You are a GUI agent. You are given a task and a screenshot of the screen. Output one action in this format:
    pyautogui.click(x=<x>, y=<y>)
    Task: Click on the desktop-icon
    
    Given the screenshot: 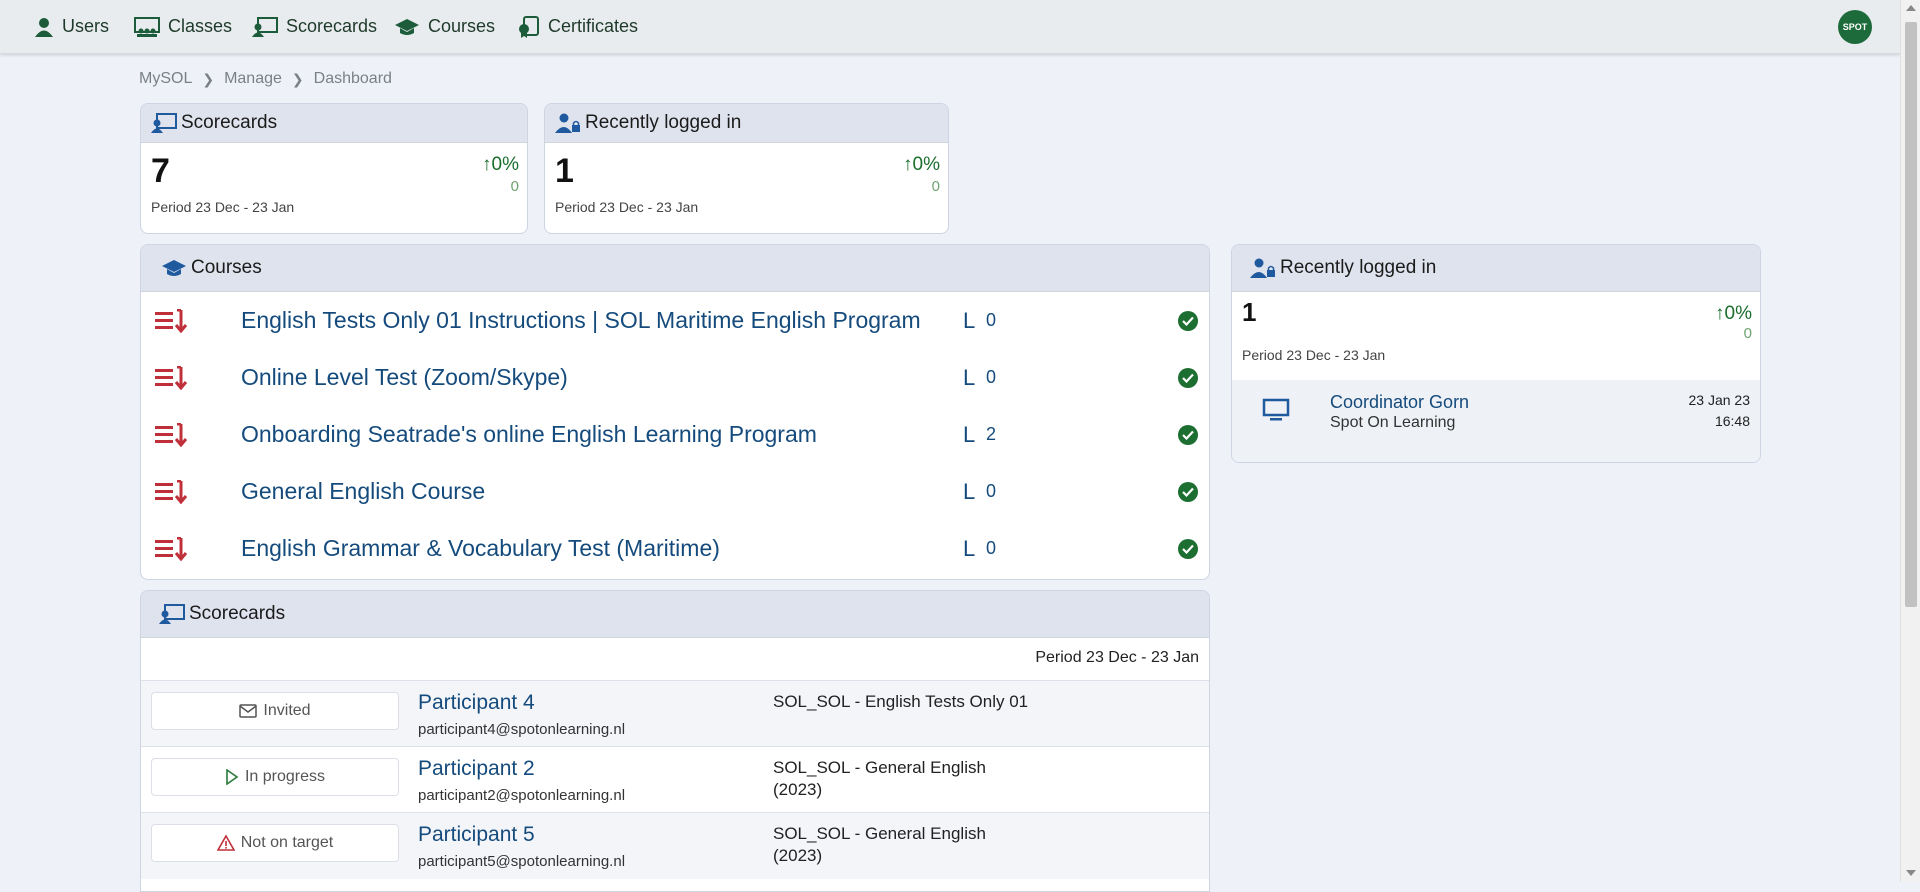 What is the action you would take?
    pyautogui.click(x=1276, y=409)
    